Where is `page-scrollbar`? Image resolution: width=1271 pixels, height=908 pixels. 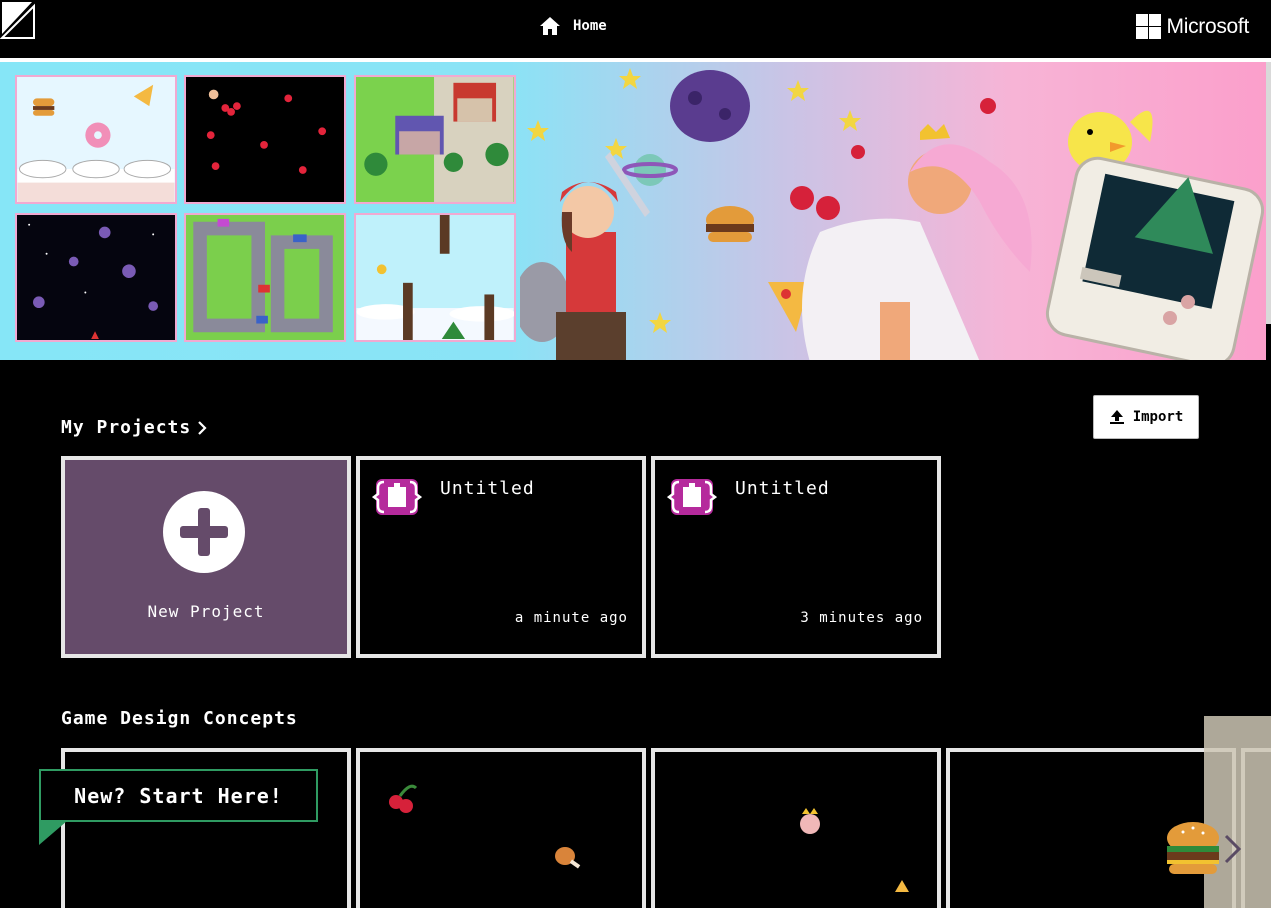
page-scrollbar is located at coordinates (1268, 193).